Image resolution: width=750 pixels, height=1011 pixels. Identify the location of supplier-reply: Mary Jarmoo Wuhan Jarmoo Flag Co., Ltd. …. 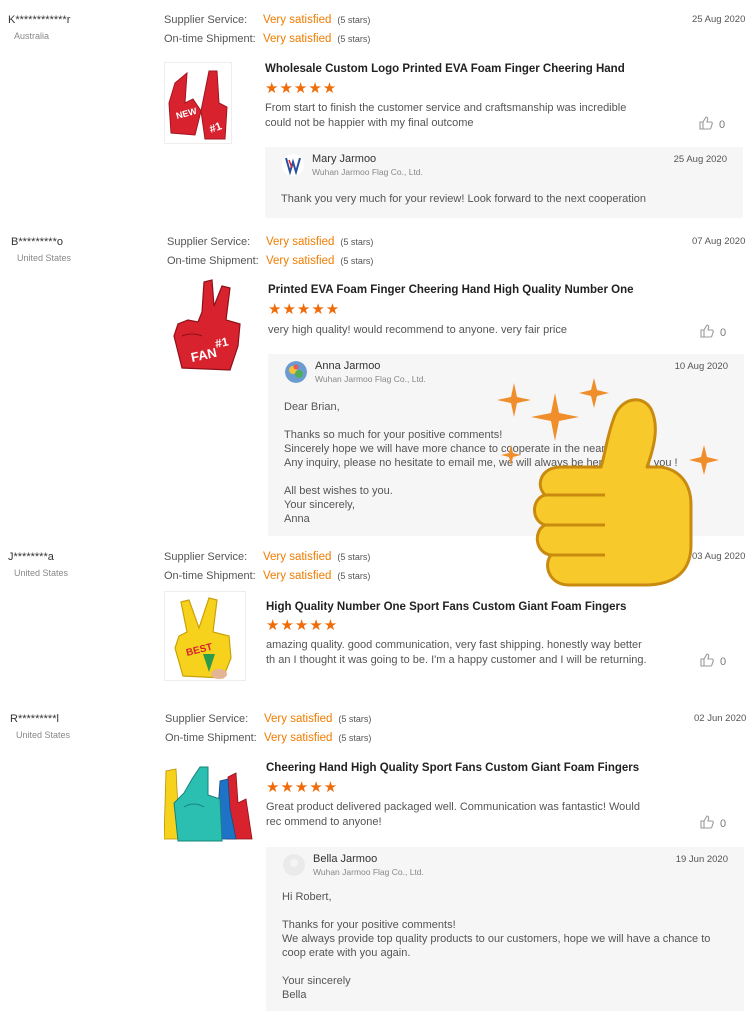
(504, 182).